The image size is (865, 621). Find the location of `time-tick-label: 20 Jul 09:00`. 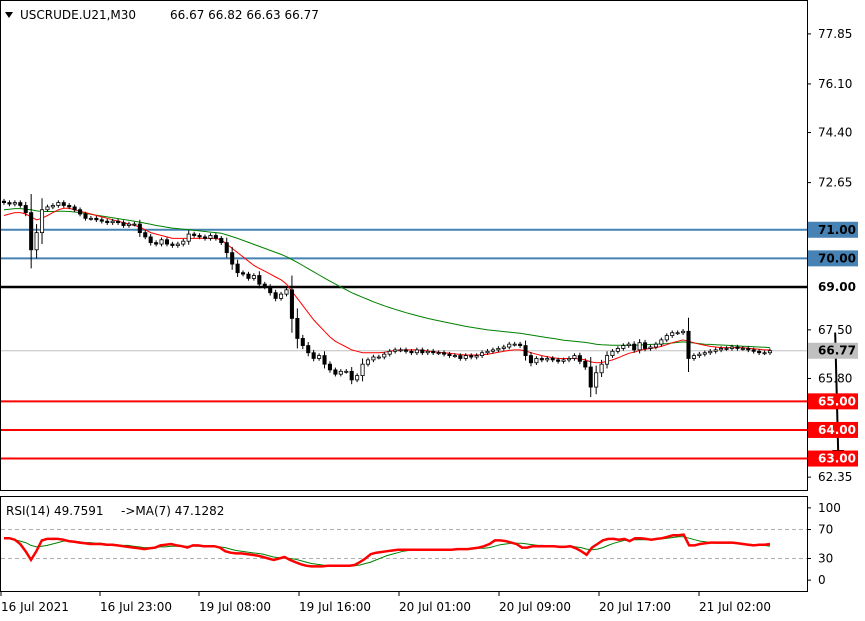

time-tick-label: 20 Jul 09:00 is located at coordinates (535, 607).